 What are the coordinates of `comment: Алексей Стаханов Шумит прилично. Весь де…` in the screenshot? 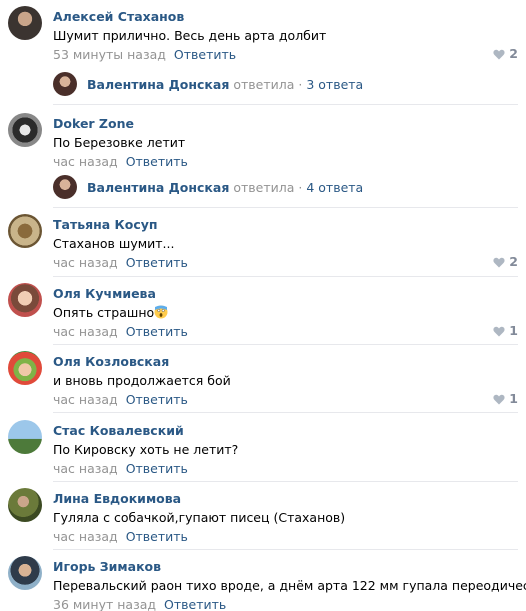 It's located at (263, 35).